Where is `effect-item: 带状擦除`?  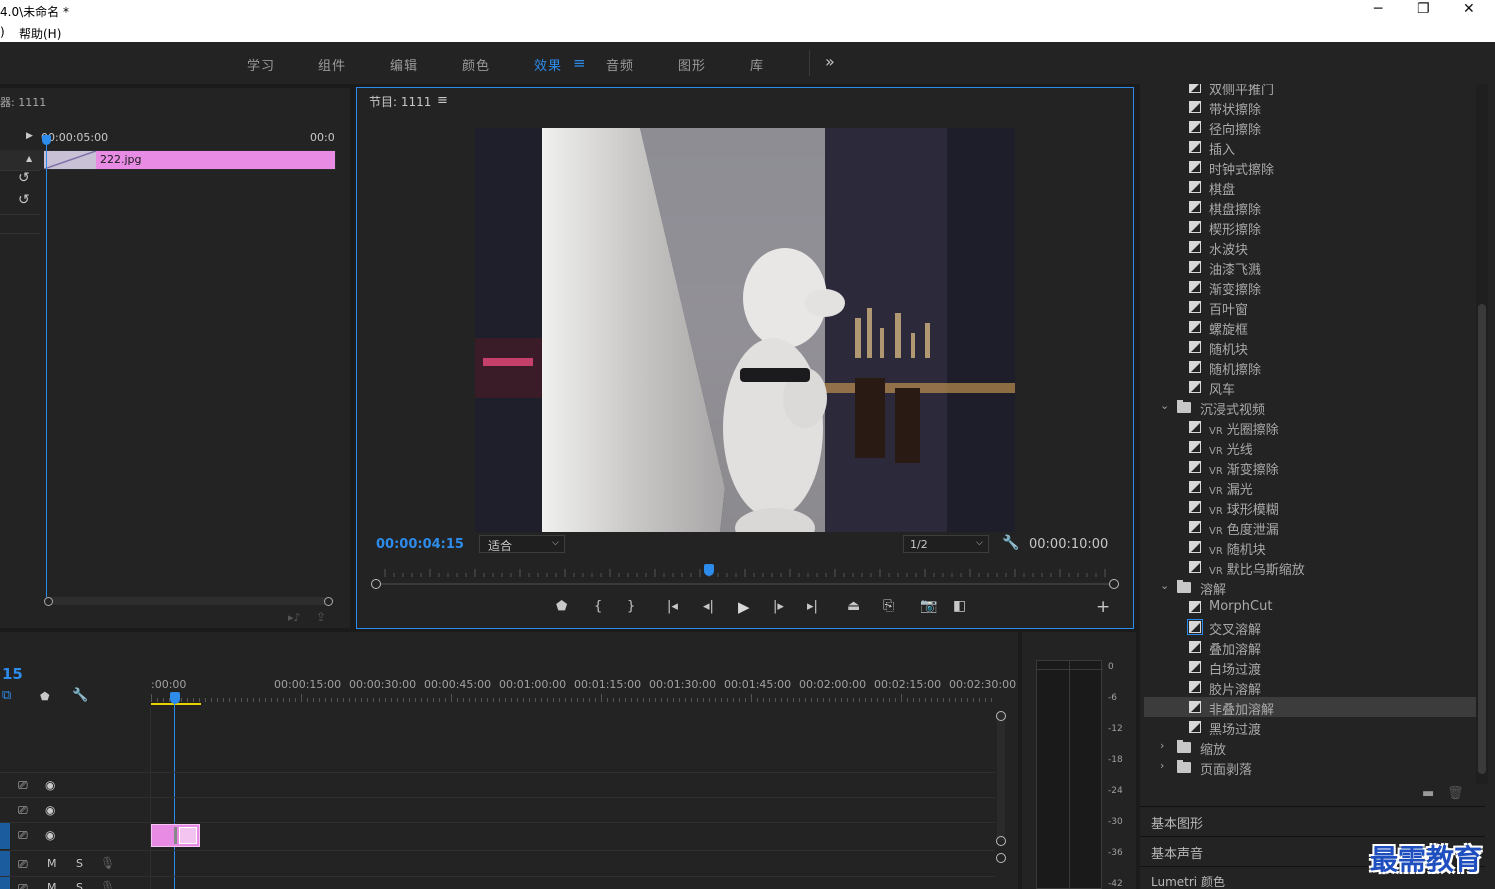 effect-item: 带状擦除 is located at coordinates (1310, 107).